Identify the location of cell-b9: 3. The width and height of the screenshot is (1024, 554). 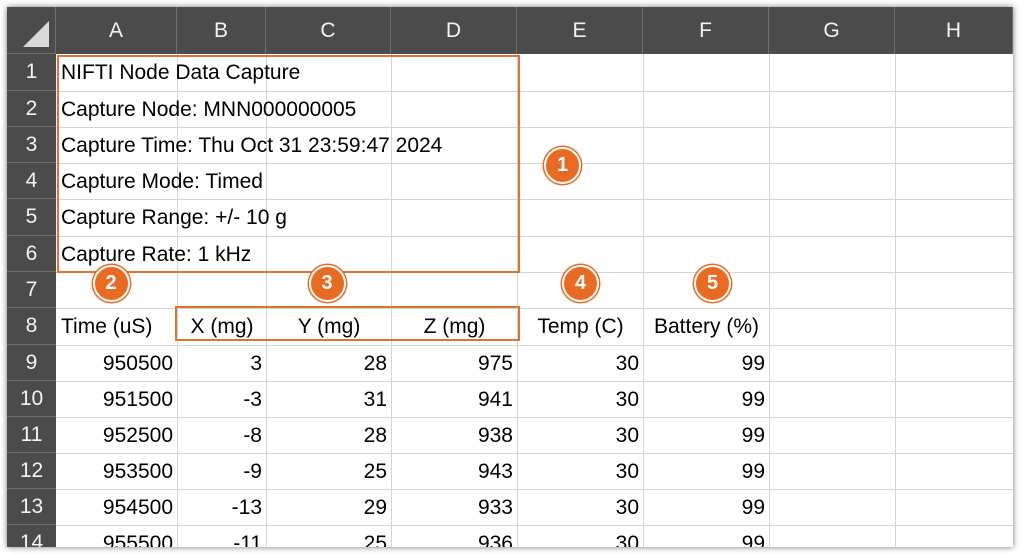
(222, 363).